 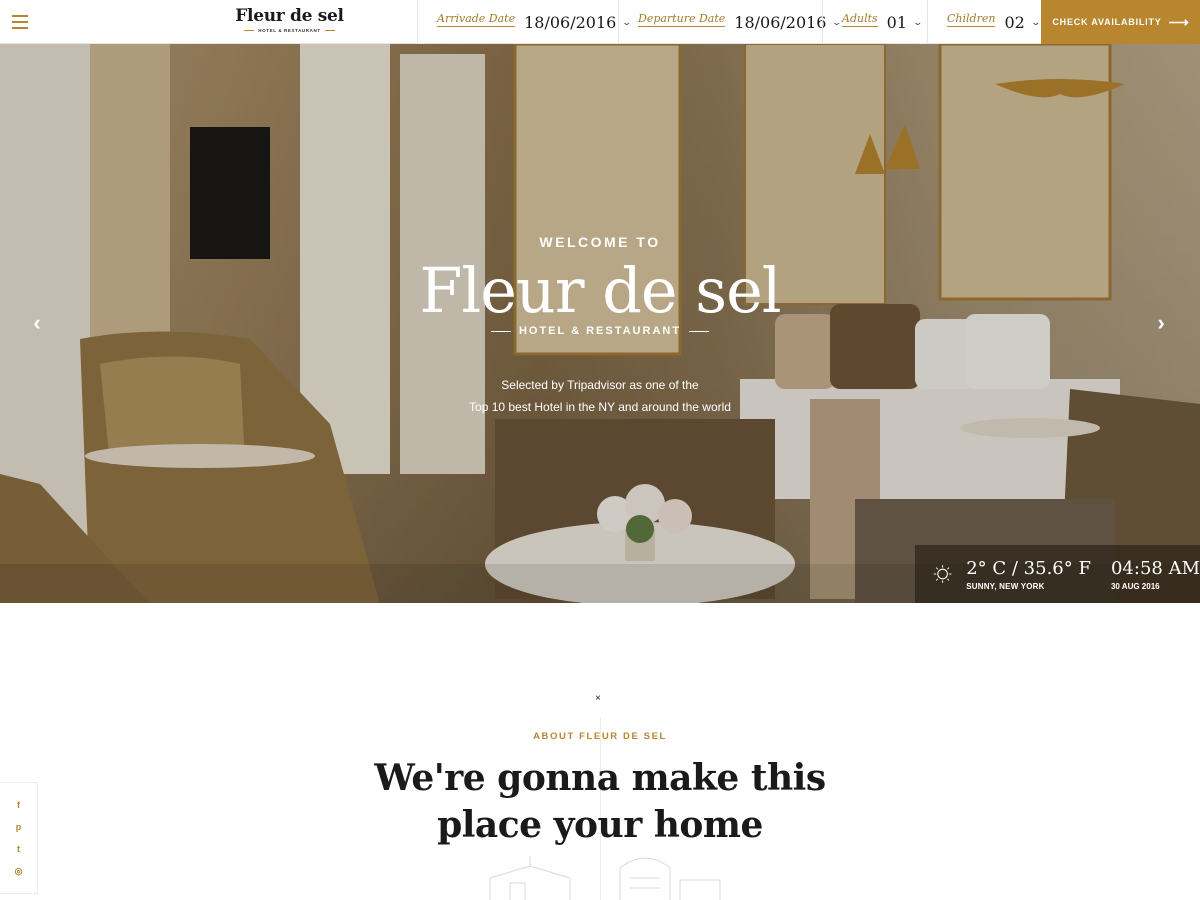 What do you see at coordinates (1005, 586) in the screenshot?
I see `weather-location: SUNNY, NEW YORK` at bounding box center [1005, 586].